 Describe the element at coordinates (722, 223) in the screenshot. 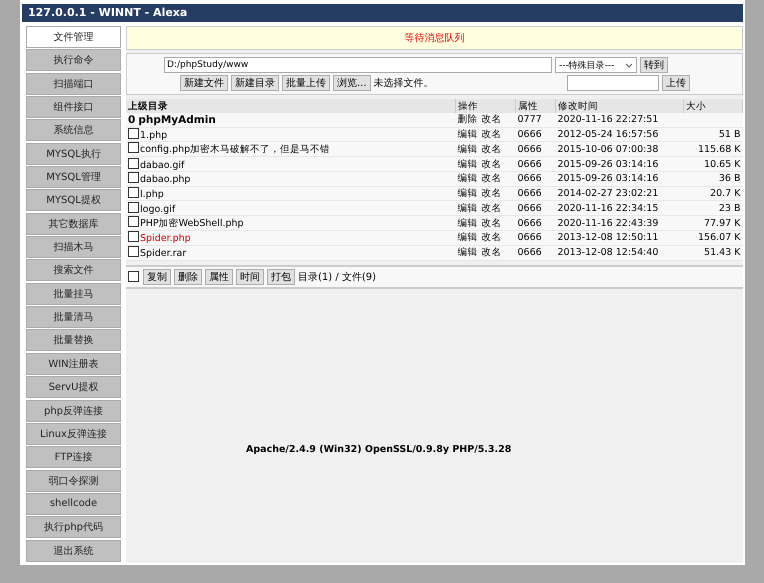

I see `file-size: 77.97 K` at that location.